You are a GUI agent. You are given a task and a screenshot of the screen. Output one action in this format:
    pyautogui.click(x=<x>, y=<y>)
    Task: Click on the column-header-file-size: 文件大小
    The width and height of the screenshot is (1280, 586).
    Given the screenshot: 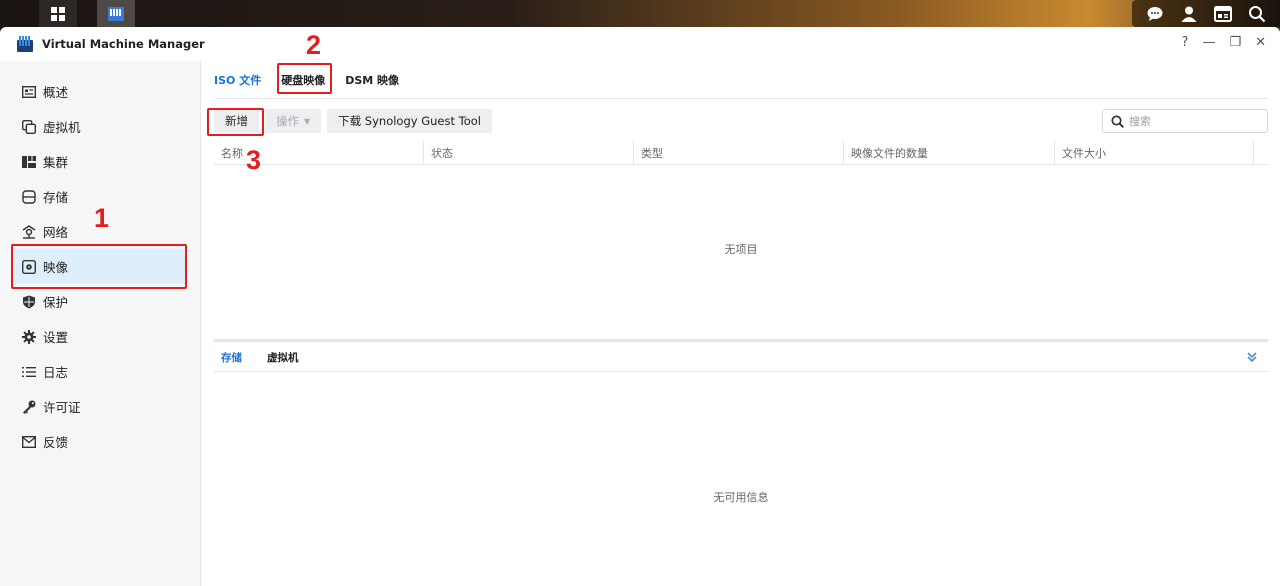 What is the action you would take?
    pyautogui.click(x=1154, y=152)
    